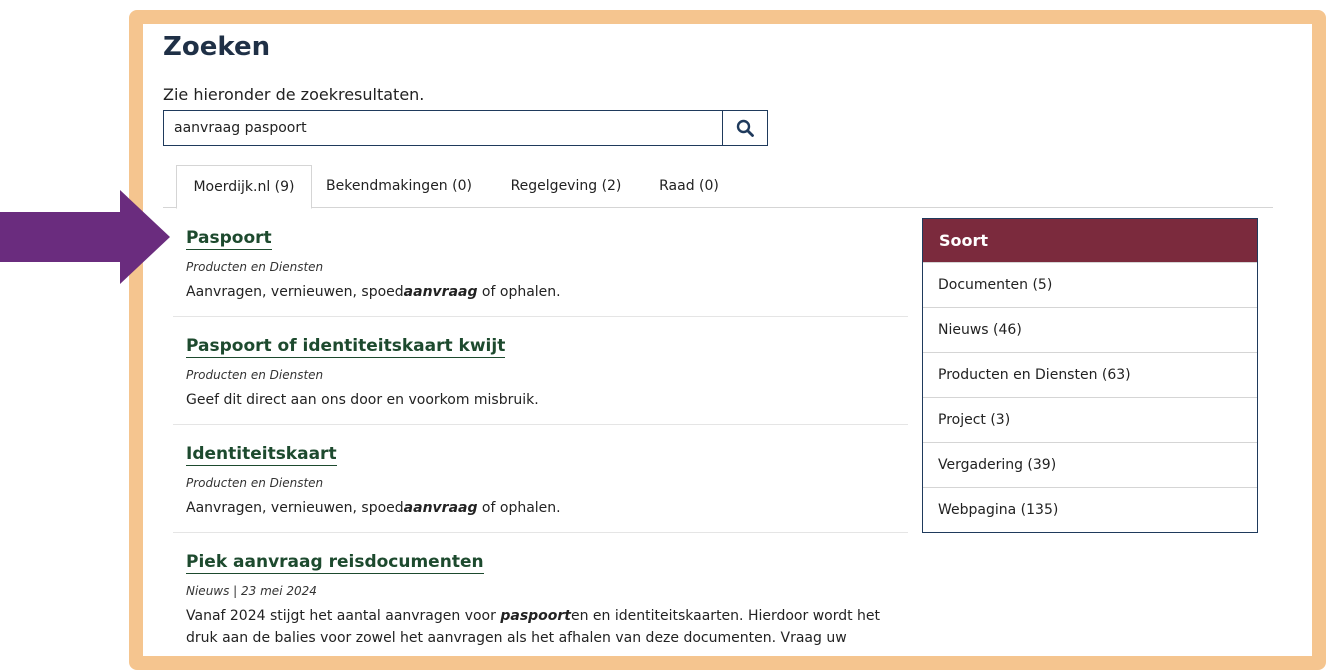 The image size is (1327, 670). I want to click on search-input, so click(442, 128).